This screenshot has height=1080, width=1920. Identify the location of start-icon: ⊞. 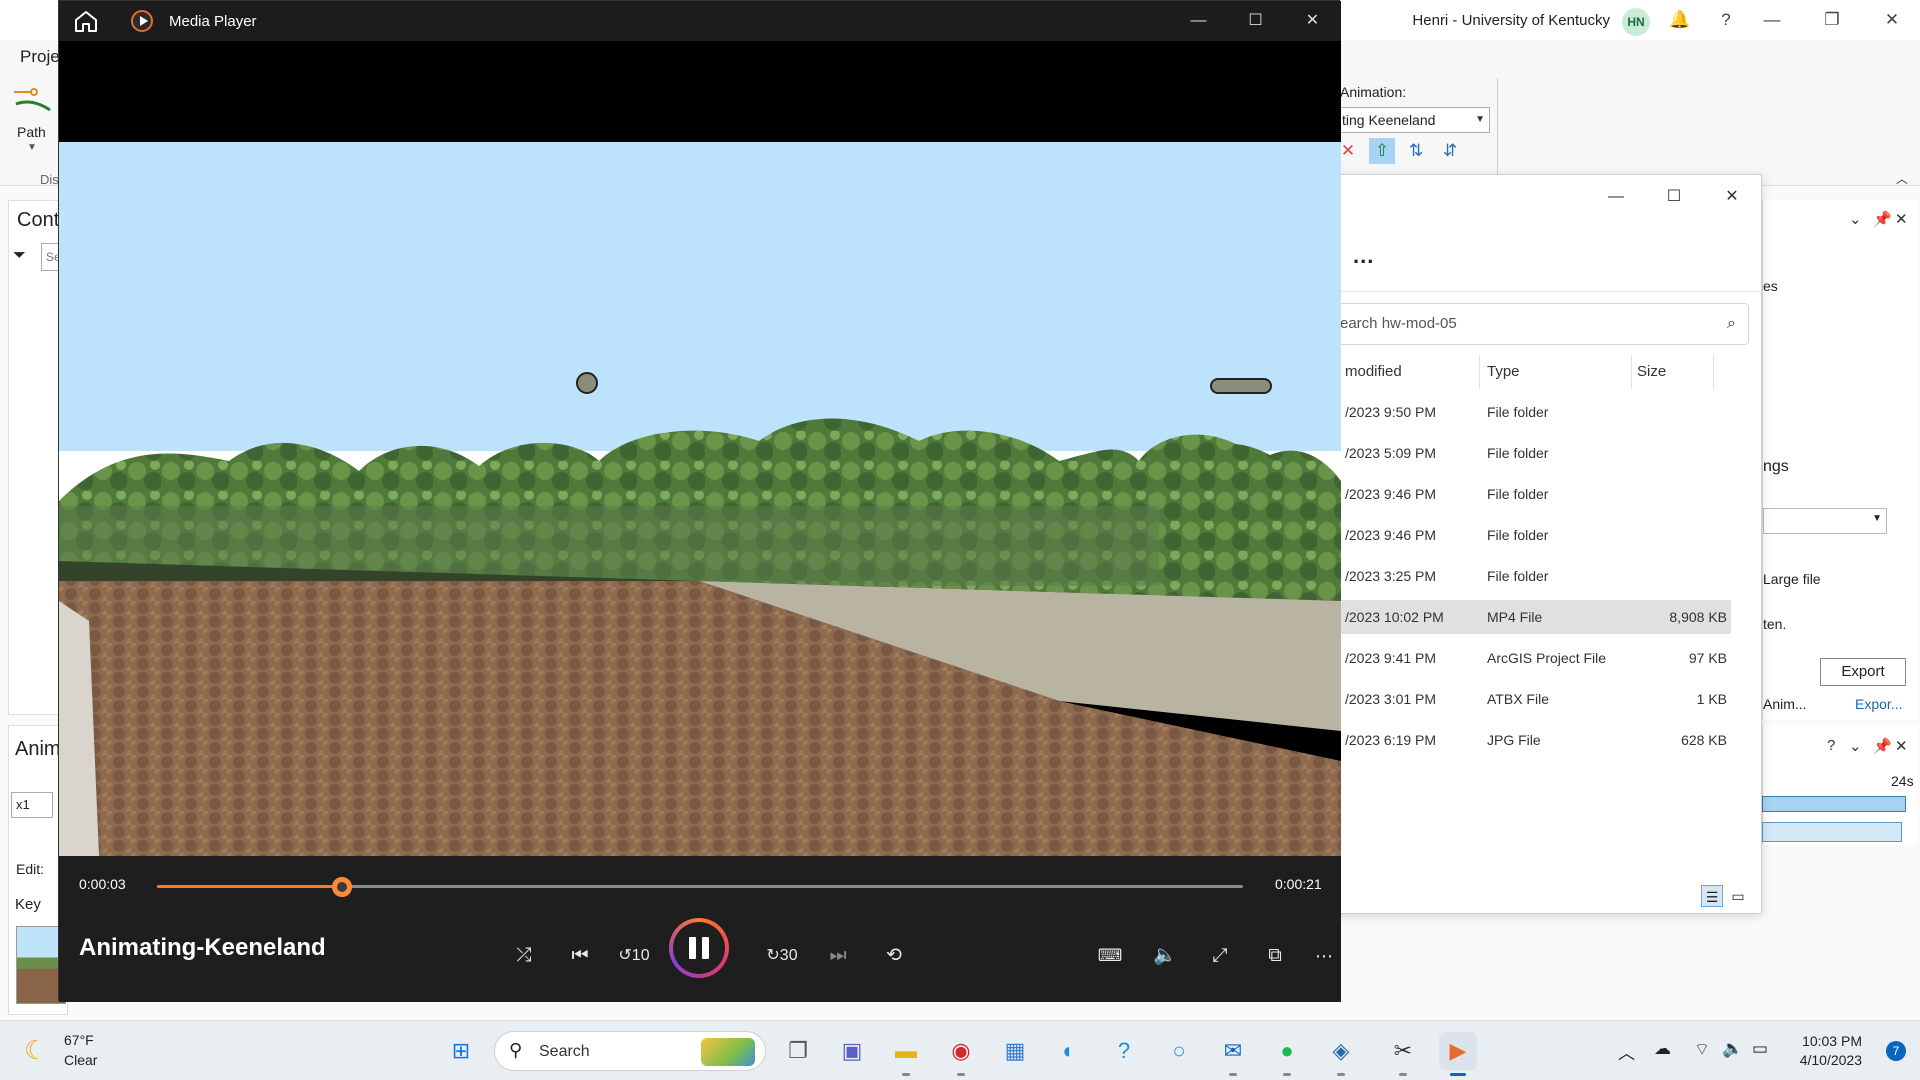
(461, 1051).